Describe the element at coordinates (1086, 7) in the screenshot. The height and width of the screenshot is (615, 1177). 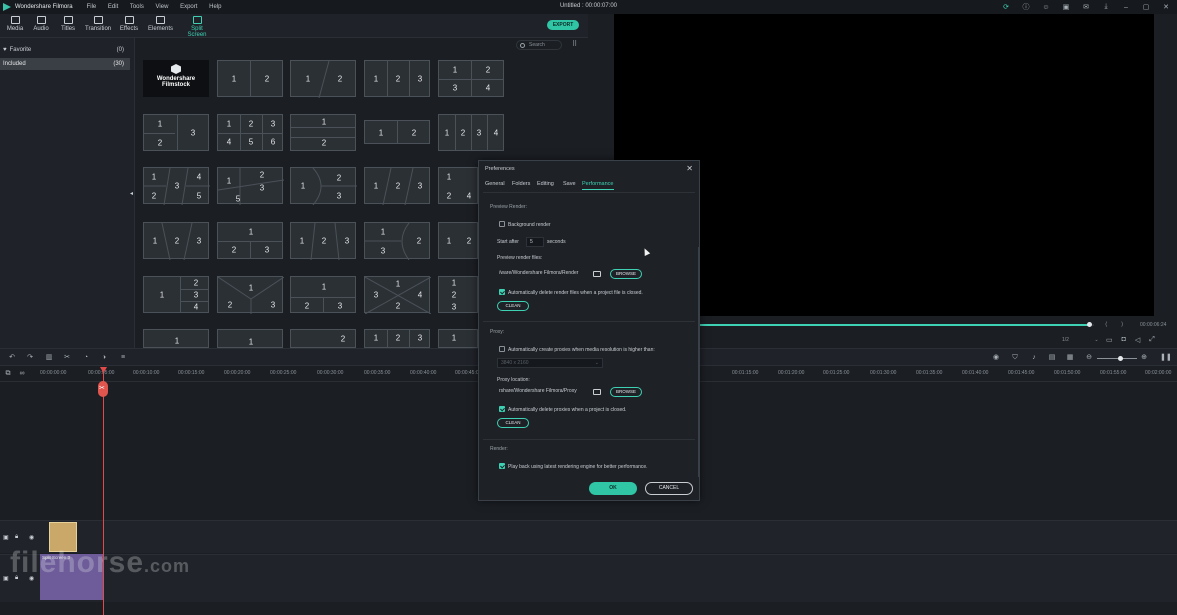
I see `mail-icon: ✉` at that location.